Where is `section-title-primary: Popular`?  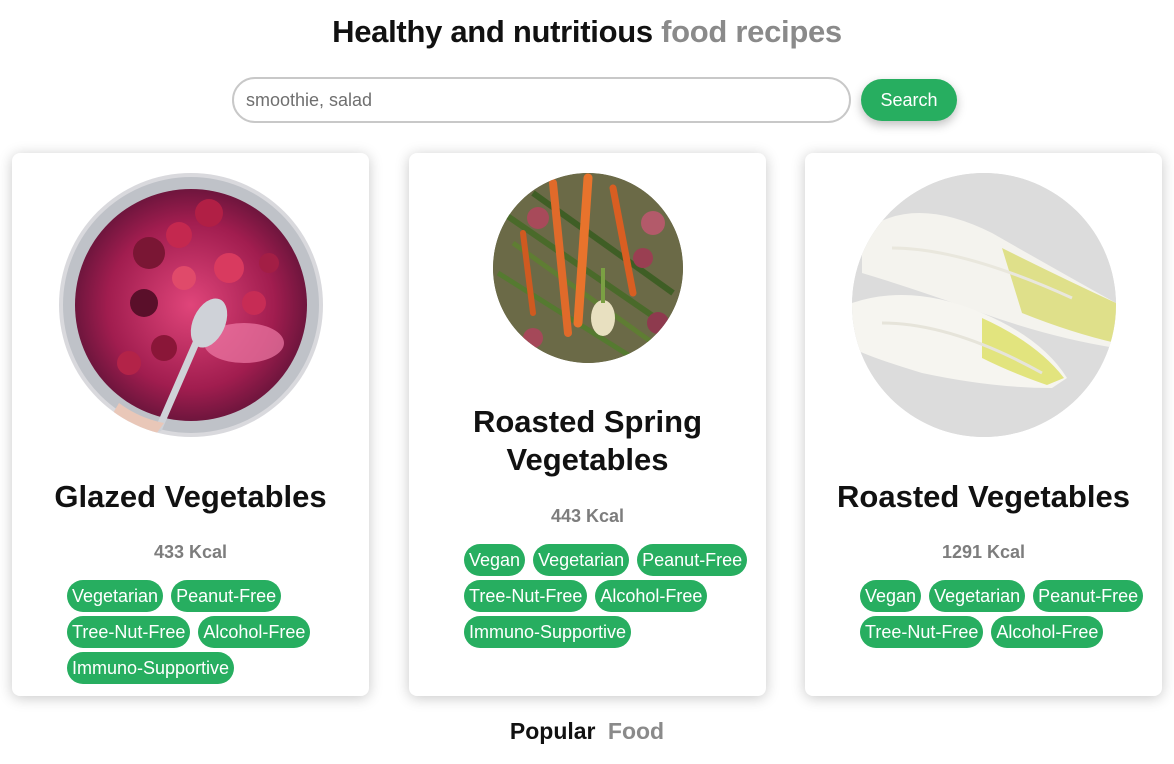
section-title-primary: Popular is located at coordinates (552, 731).